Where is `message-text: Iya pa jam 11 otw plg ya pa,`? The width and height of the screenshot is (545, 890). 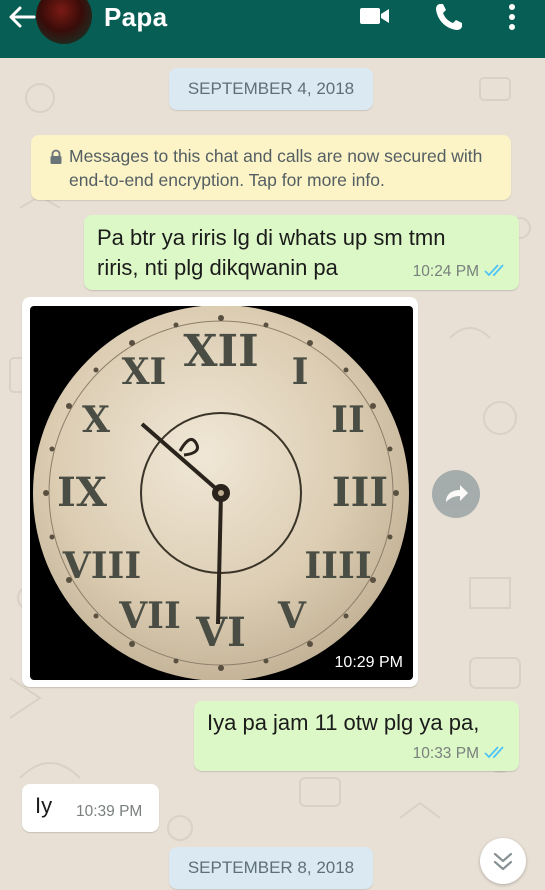 message-text: Iya pa jam 11 otw plg ya pa, is located at coordinates (343, 722).